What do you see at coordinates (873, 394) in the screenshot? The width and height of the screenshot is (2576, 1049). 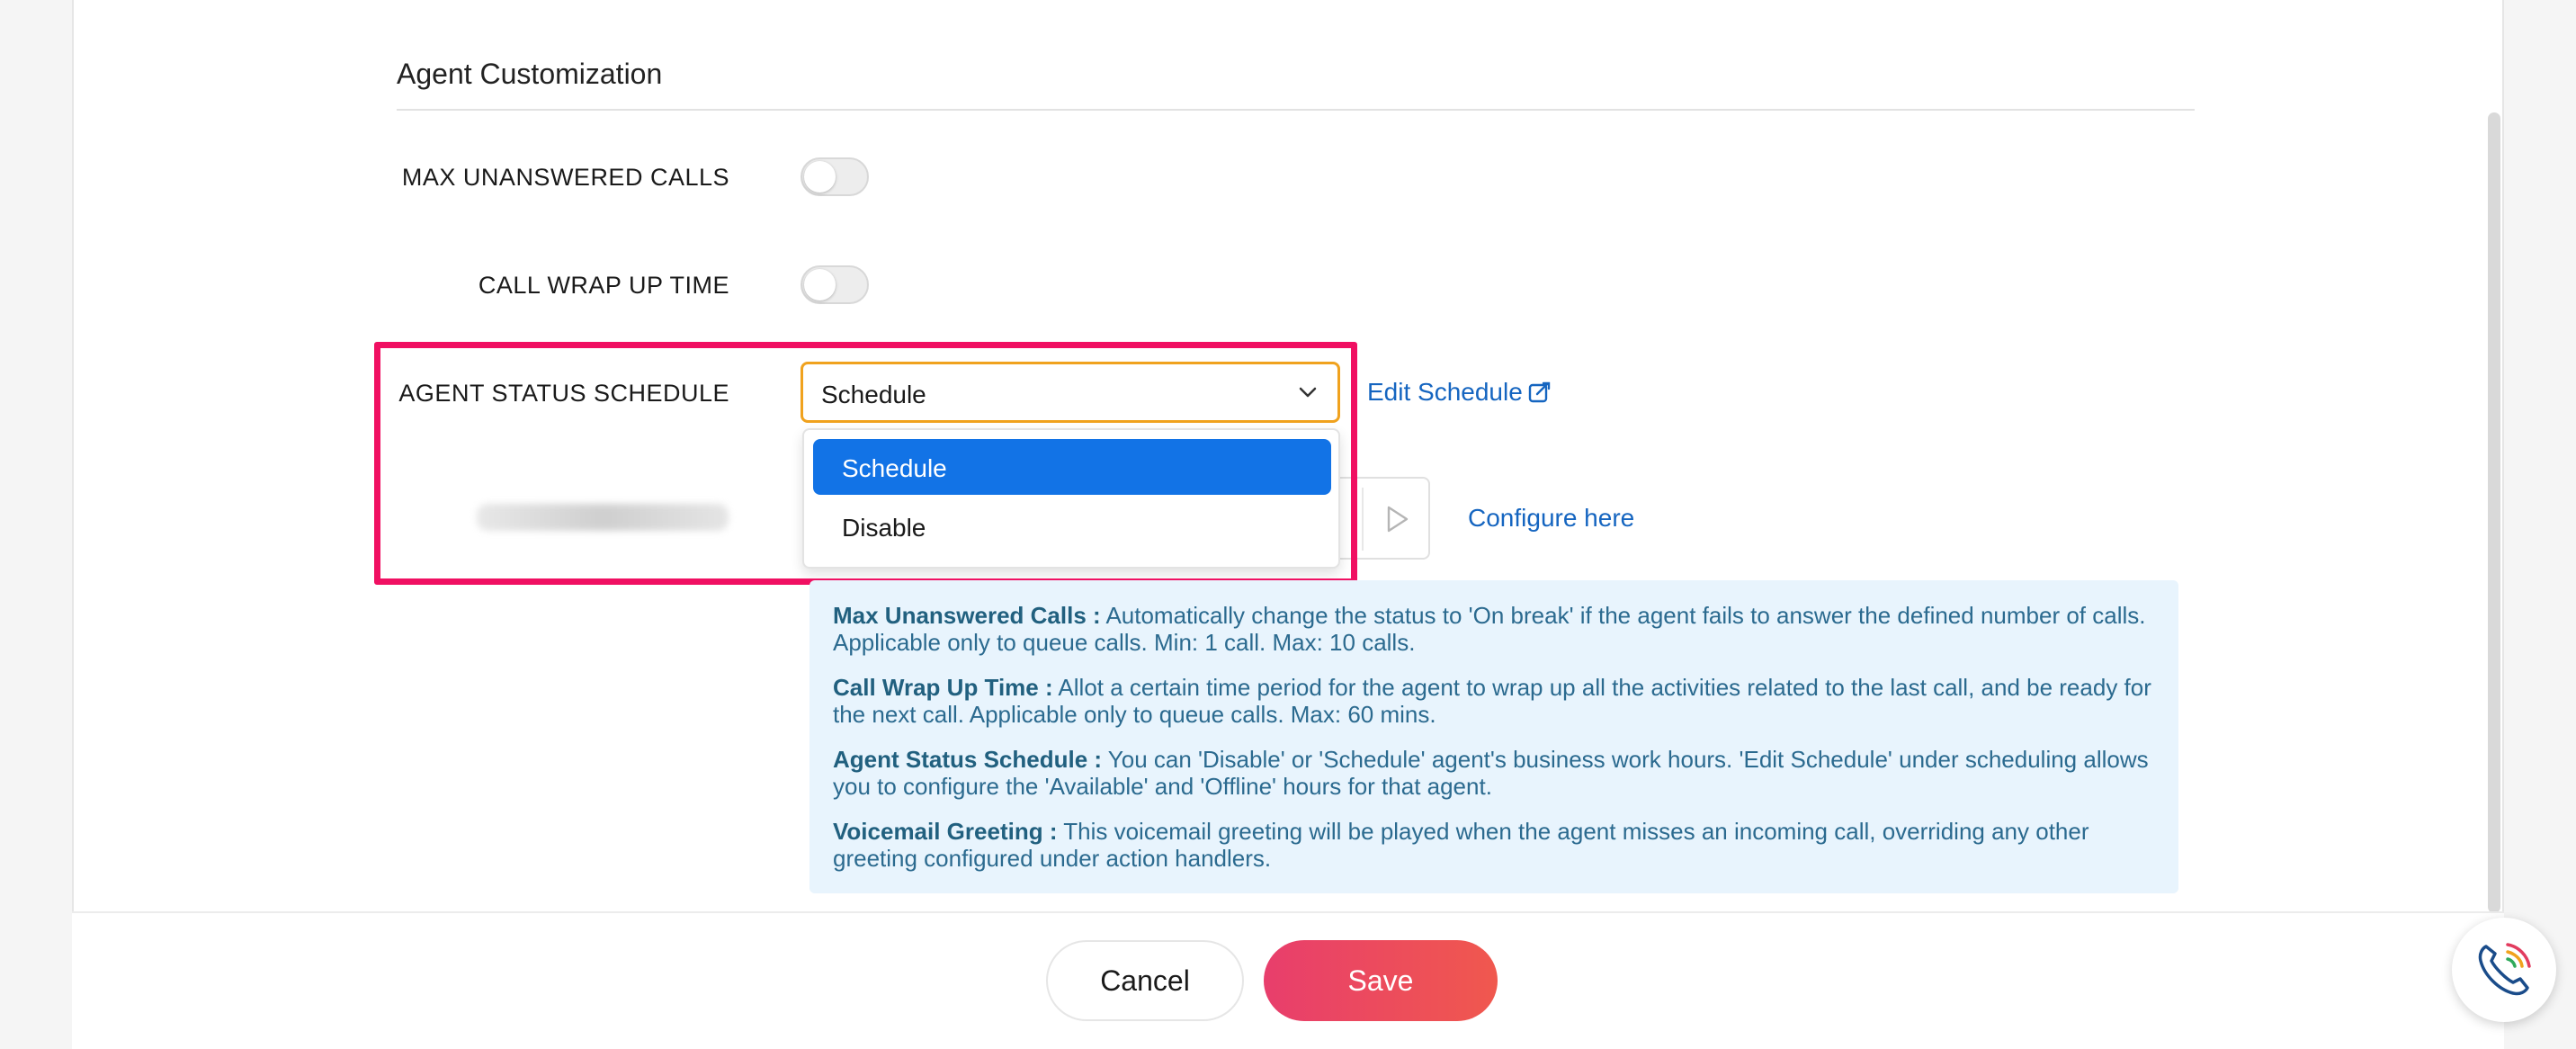 I see `select-value: Schedule` at bounding box center [873, 394].